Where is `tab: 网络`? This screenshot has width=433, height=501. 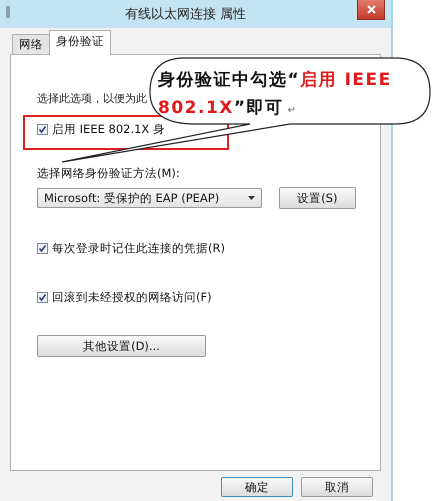 tab: 网络 is located at coordinates (31, 44).